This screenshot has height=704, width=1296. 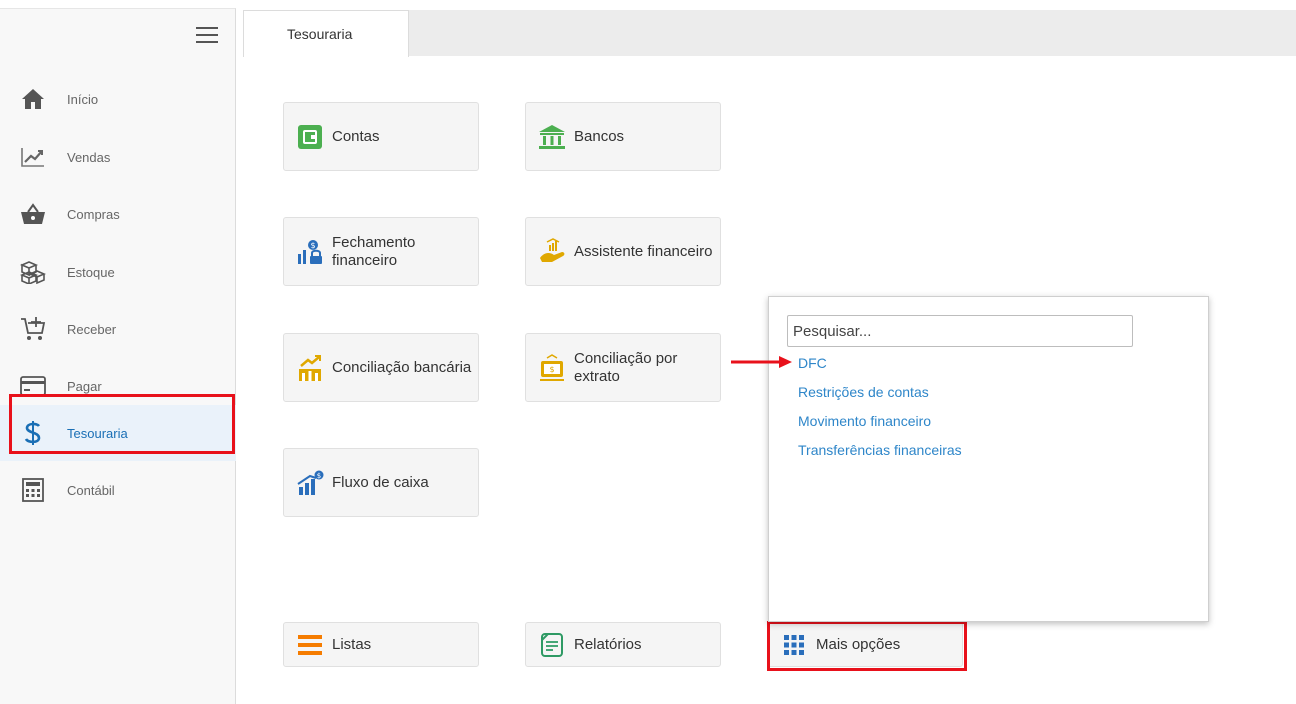 What do you see at coordinates (880, 450) in the screenshot?
I see `menu-item-transferencias-financeiras: Transferências financeiras` at bounding box center [880, 450].